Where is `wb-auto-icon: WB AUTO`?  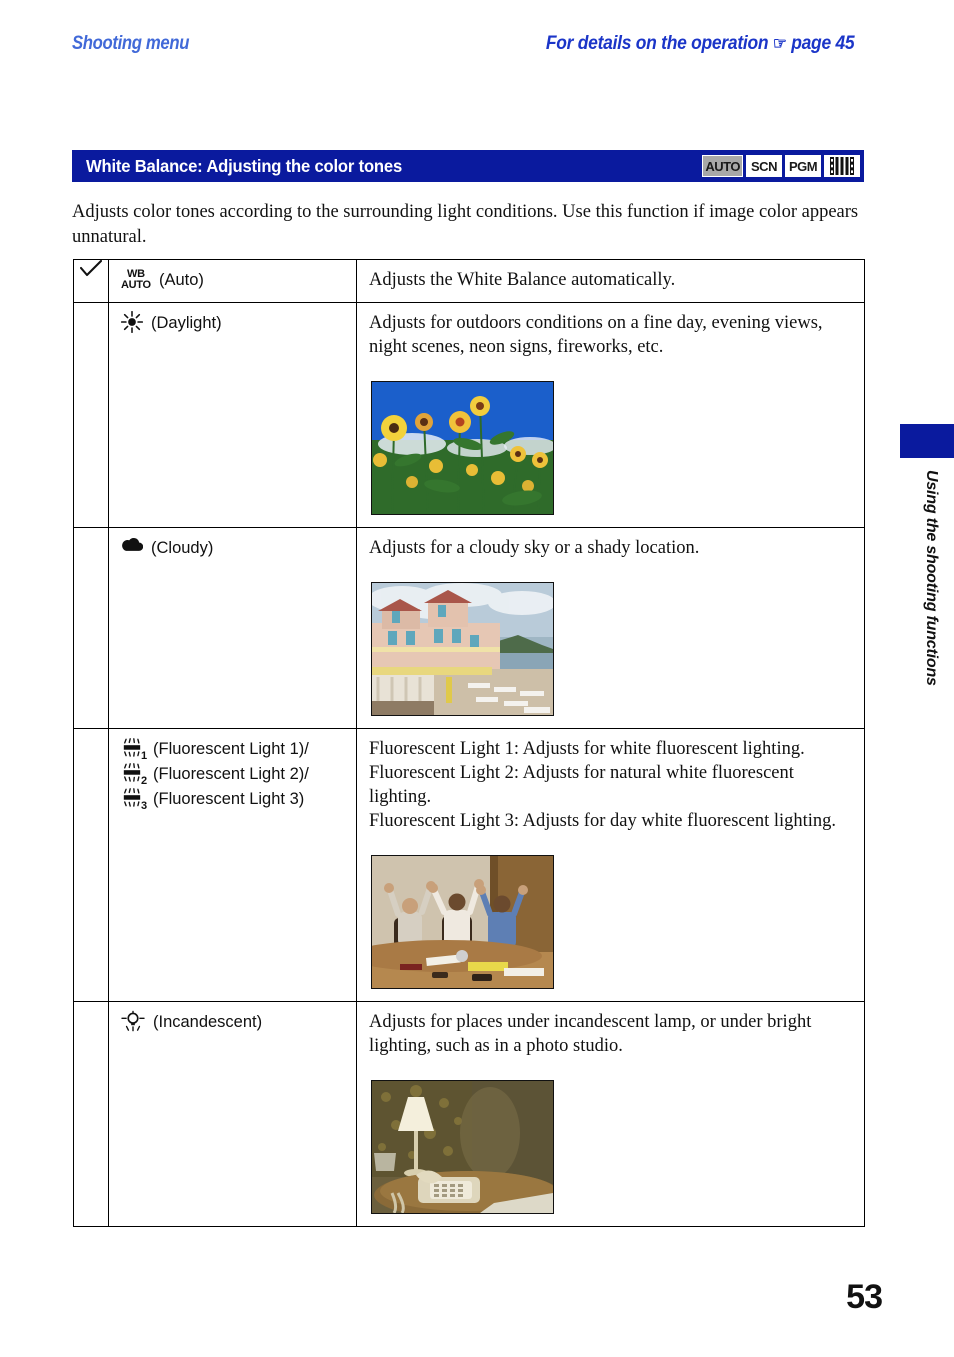
wb-auto-icon: WB AUTO is located at coordinates (136, 279).